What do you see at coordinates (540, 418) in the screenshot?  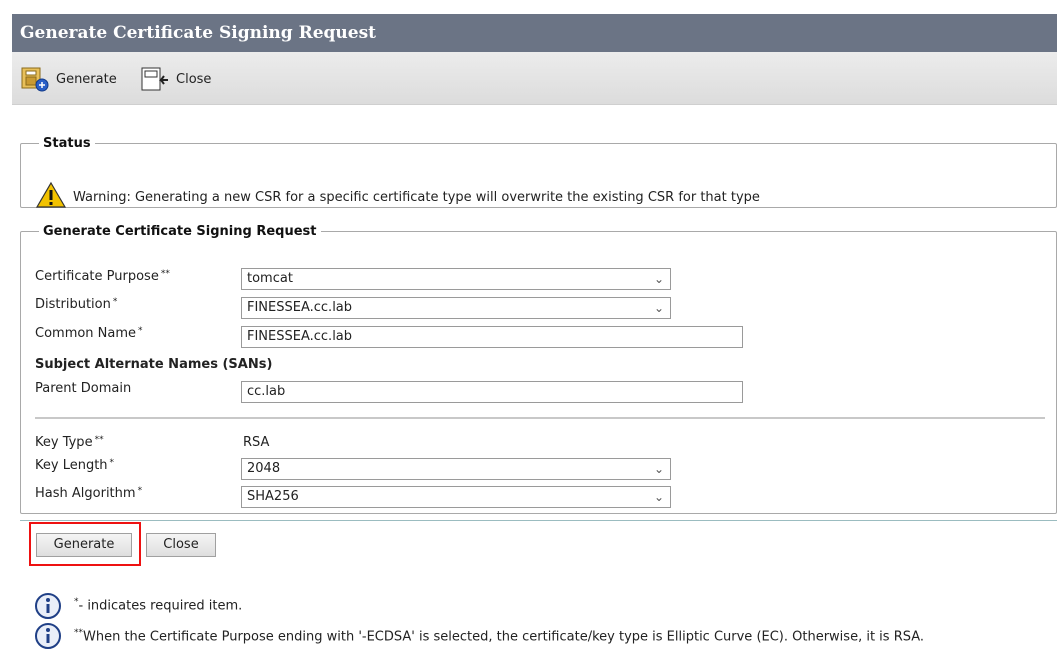 I see `divider` at bounding box center [540, 418].